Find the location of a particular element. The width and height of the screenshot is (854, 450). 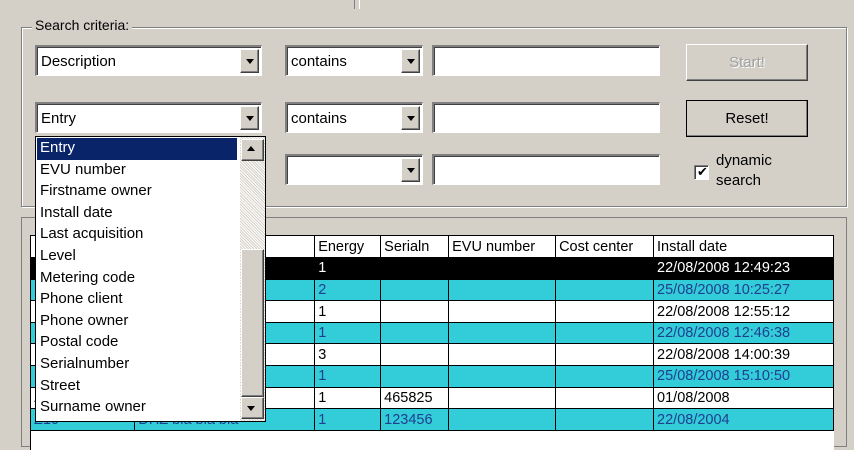

table-cell: 25/08/2008 10:25:27 is located at coordinates (743, 290).